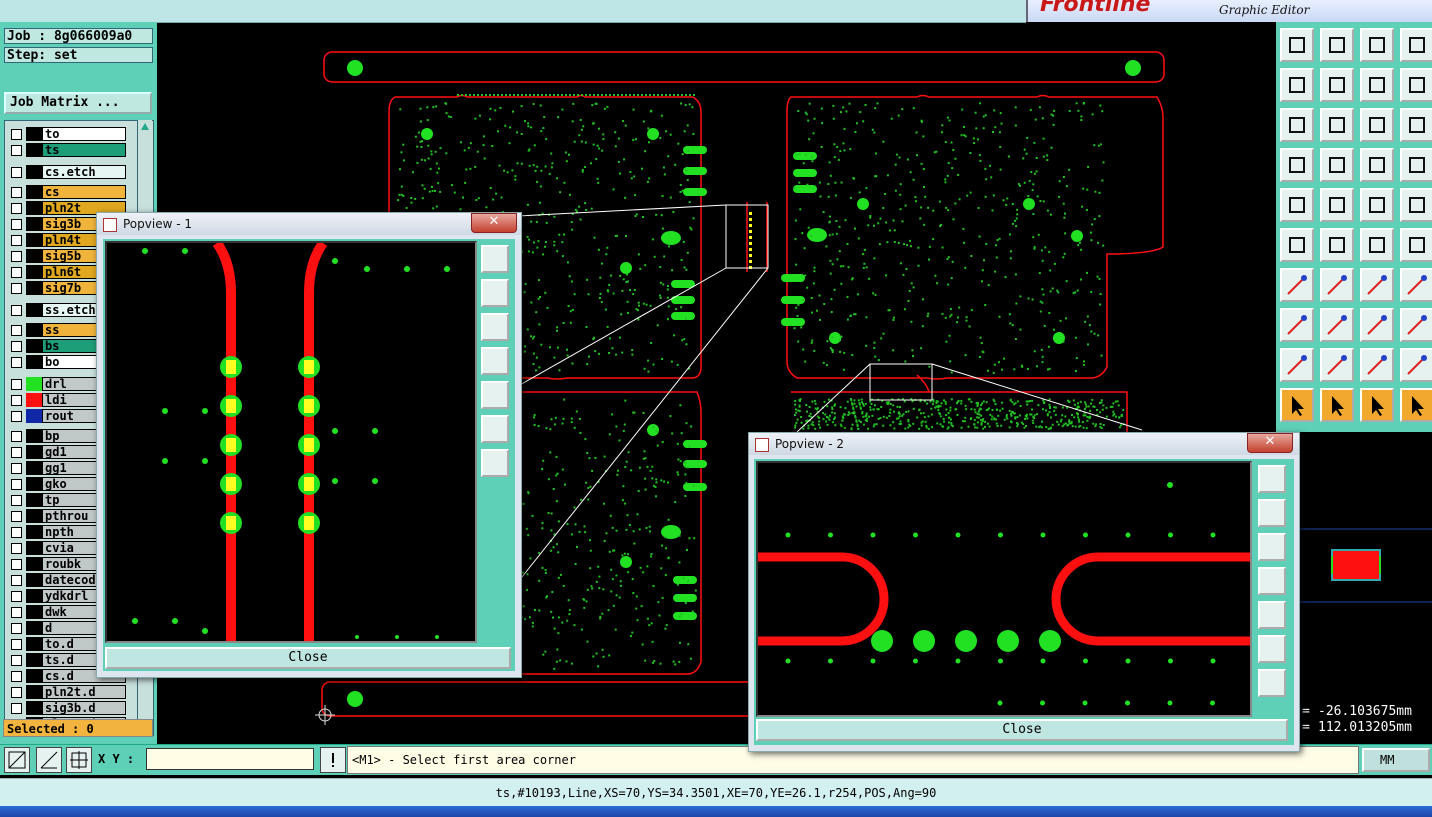 This screenshot has width=1432, height=817. Describe the element at coordinates (1337, 405) in the screenshot. I see `select-box-icon` at that location.